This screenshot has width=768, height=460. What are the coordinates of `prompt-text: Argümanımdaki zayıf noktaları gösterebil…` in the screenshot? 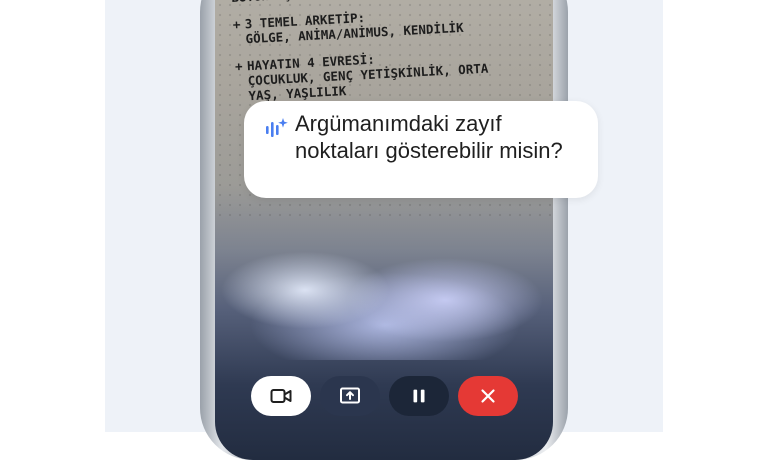 It's located at (429, 137).